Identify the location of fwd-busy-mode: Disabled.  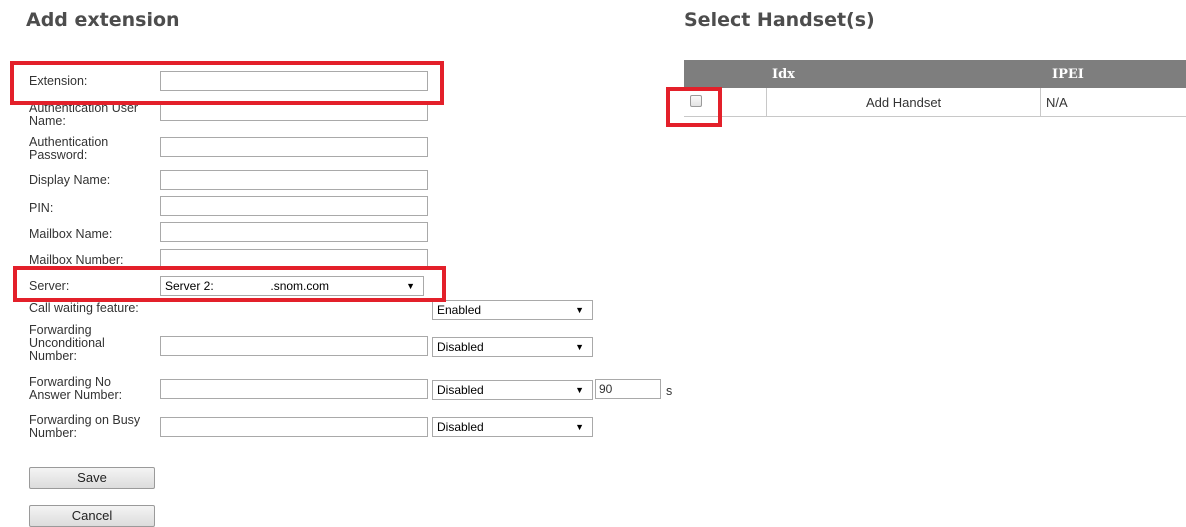
(460, 427).